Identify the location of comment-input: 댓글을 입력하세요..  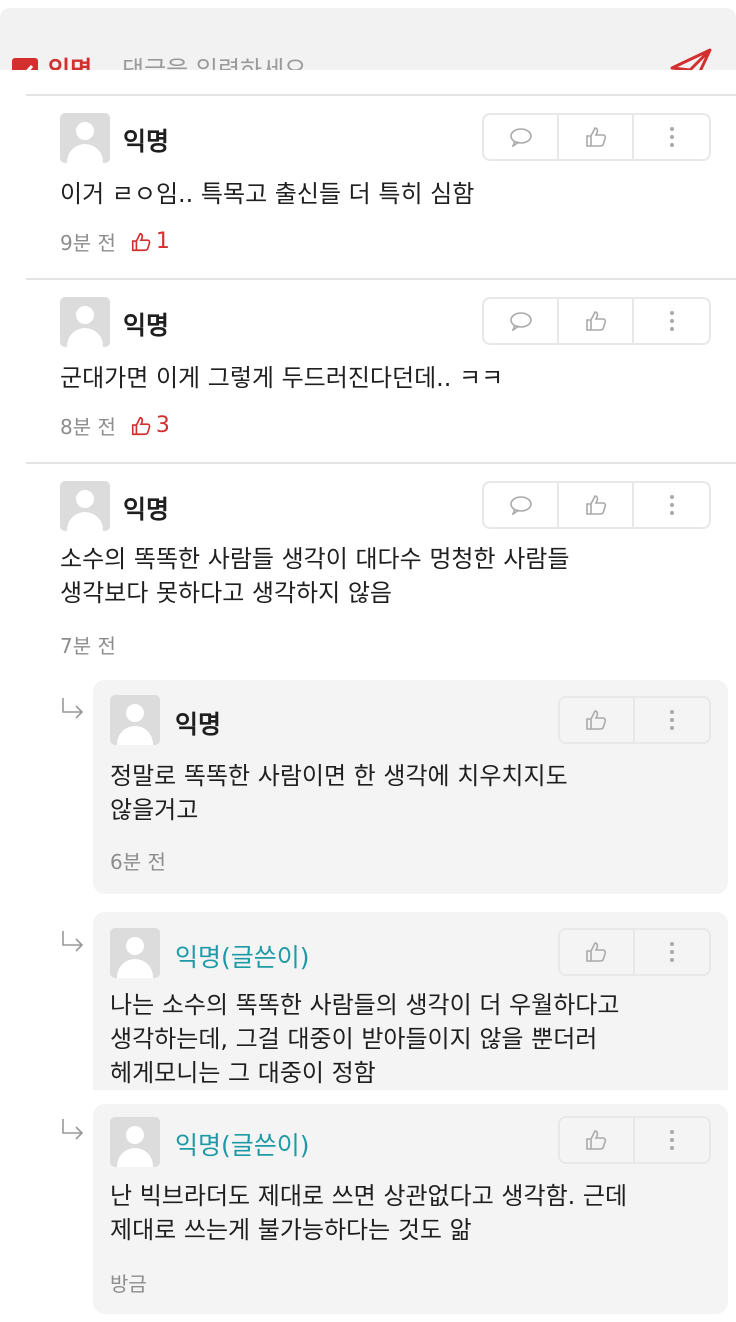
(218, 60).